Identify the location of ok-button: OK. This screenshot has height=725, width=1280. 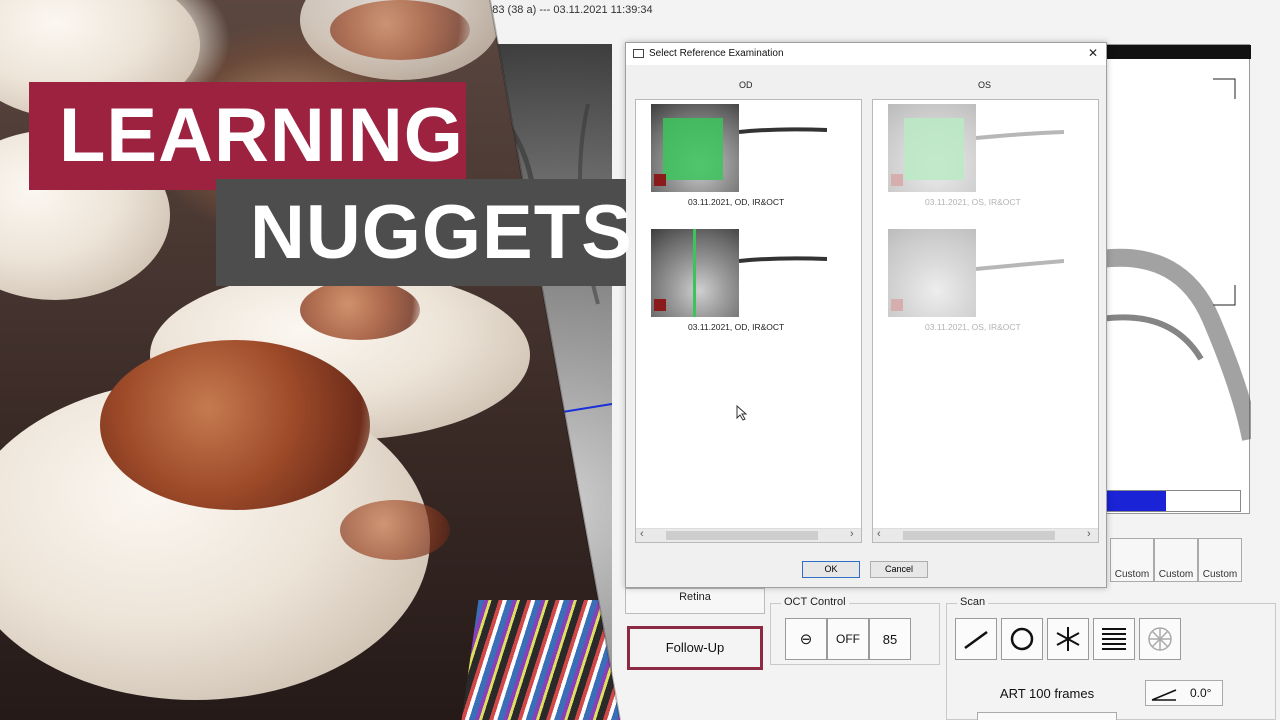
(831, 569).